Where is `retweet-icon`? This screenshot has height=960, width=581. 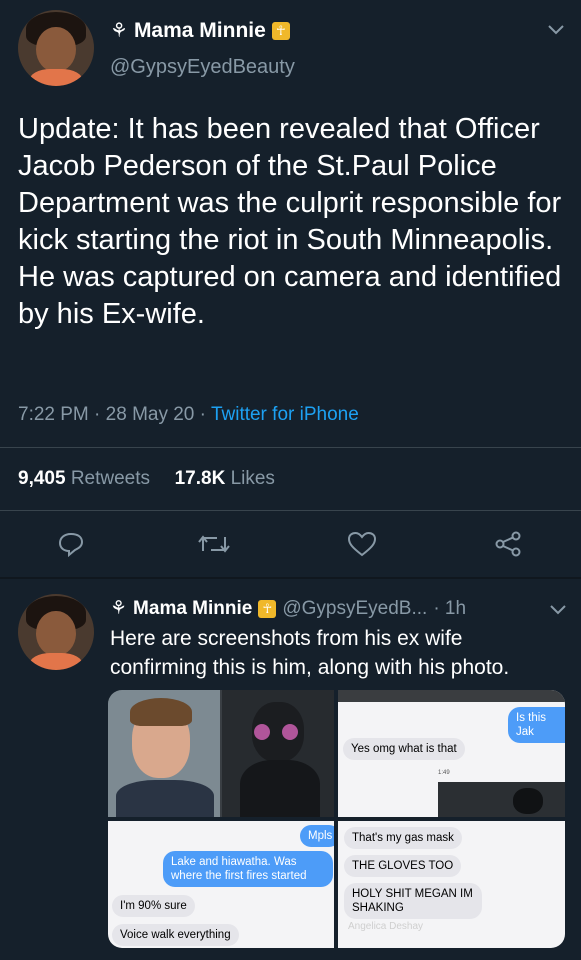
retweet-icon is located at coordinates (214, 546).